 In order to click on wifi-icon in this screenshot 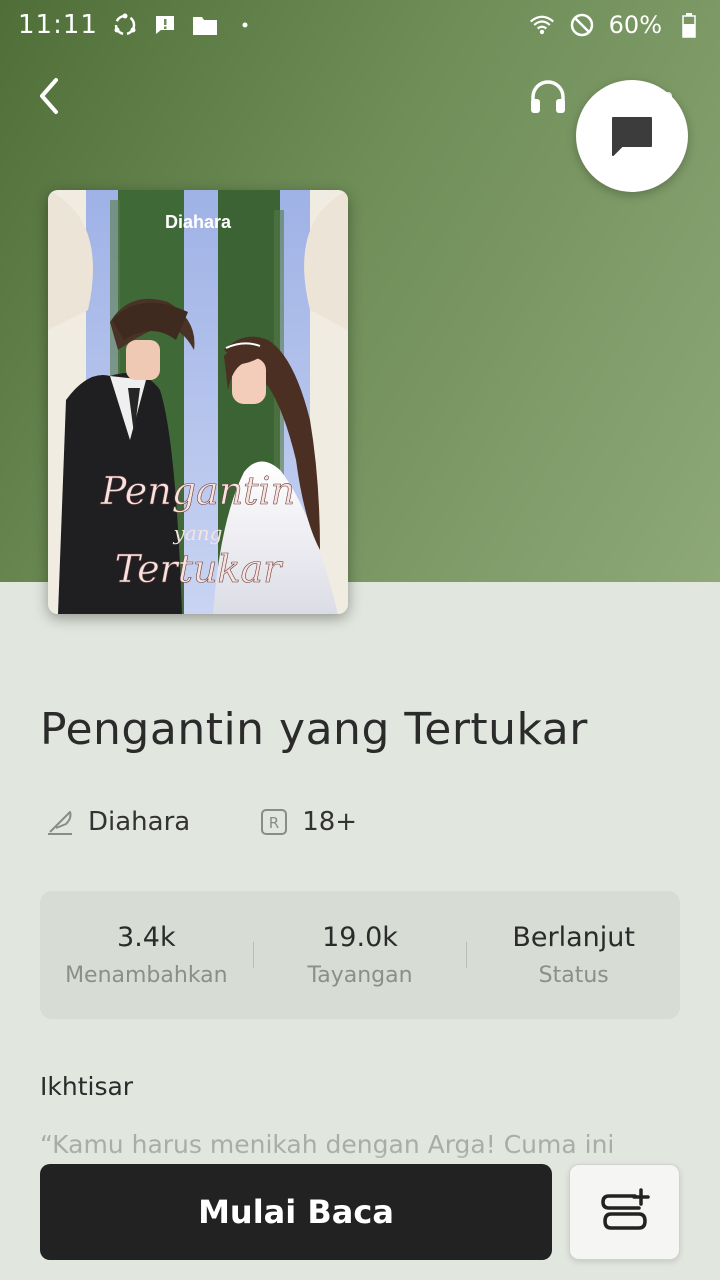, I will do `click(542, 25)`.